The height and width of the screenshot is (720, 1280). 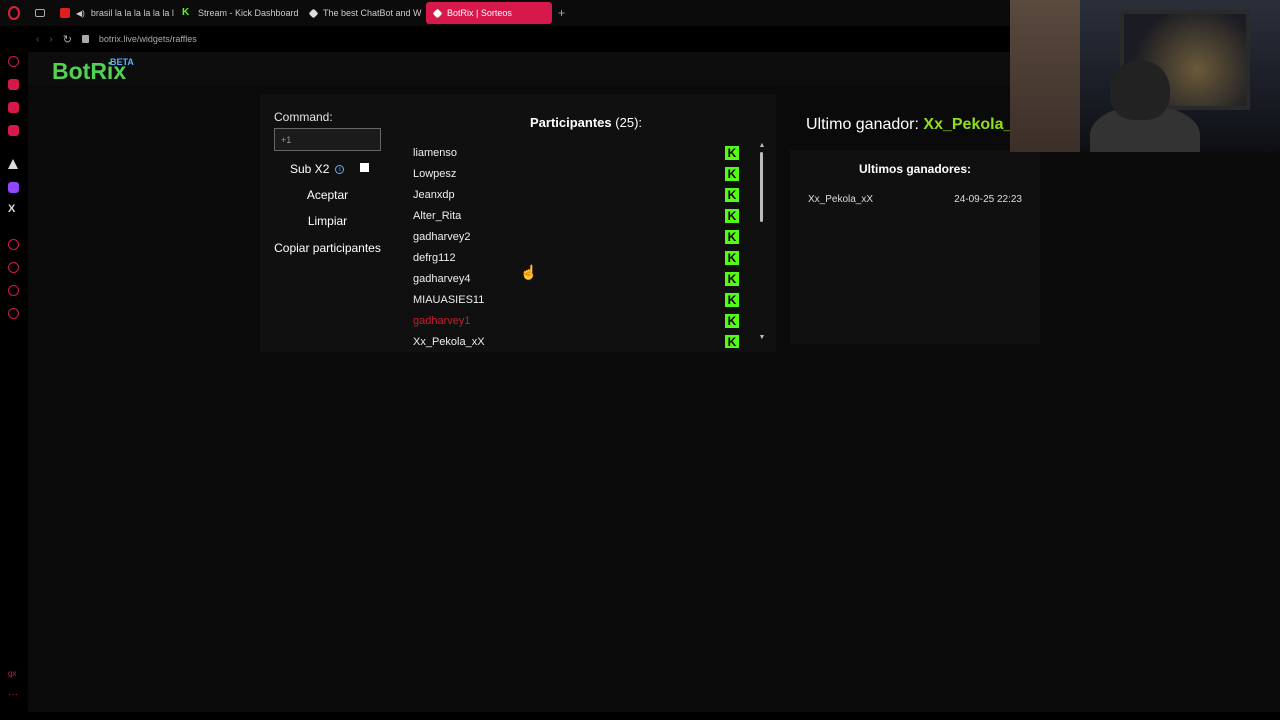 I want to click on command-label: Command:, so click(x=303, y=117).